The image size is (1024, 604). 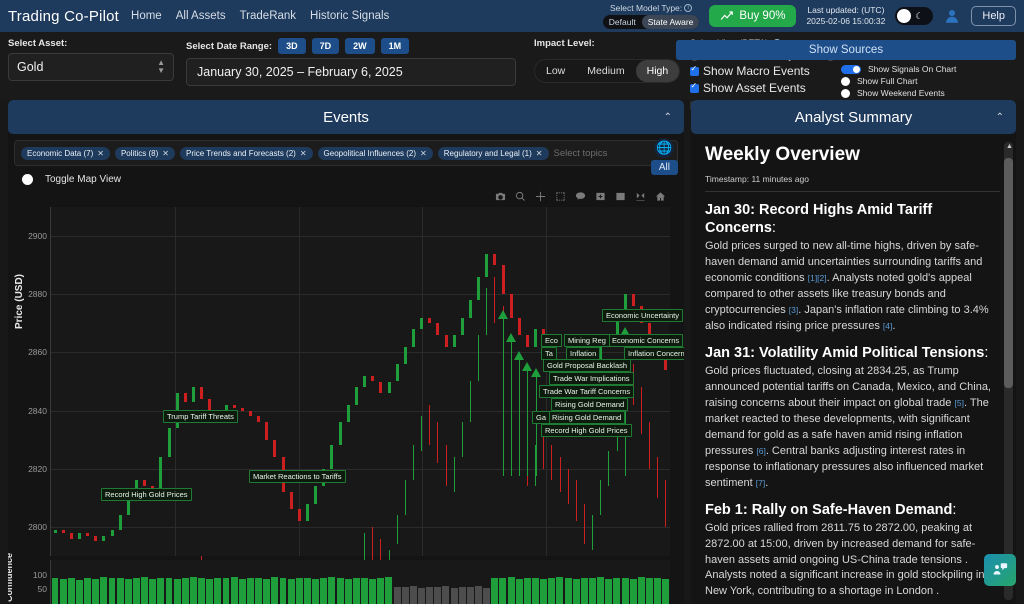 I want to click on toggle-show-weekend-events, so click(x=845, y=93).